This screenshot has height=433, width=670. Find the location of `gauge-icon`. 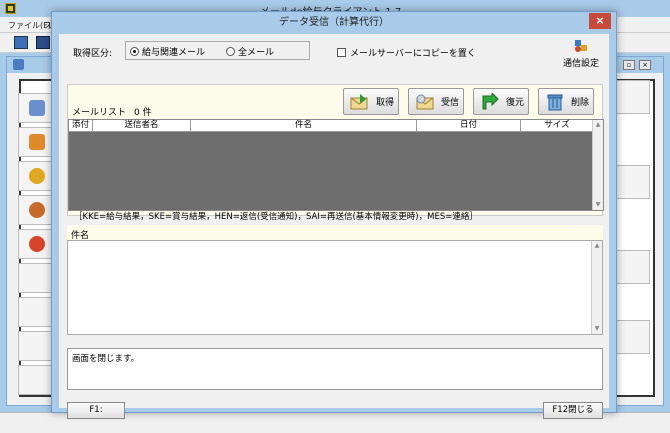

gauge-icon is located at coordinates (37, 244).